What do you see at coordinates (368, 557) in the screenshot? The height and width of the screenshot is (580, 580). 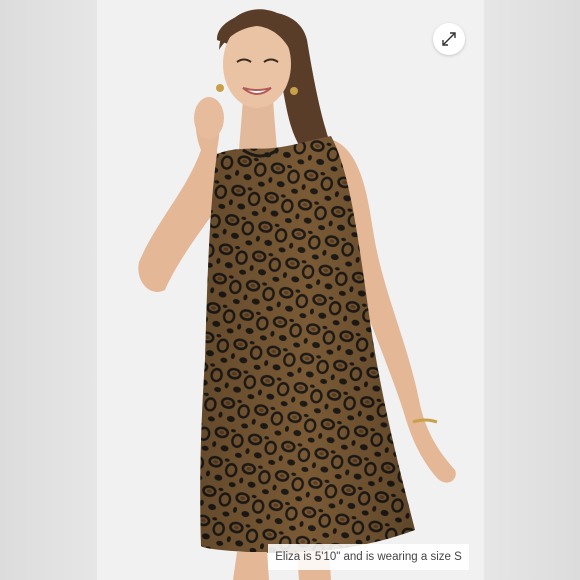 I see `model-size-caption: Eliza is 5'10" and is wearing a size S` at bounding box center [368, 557].